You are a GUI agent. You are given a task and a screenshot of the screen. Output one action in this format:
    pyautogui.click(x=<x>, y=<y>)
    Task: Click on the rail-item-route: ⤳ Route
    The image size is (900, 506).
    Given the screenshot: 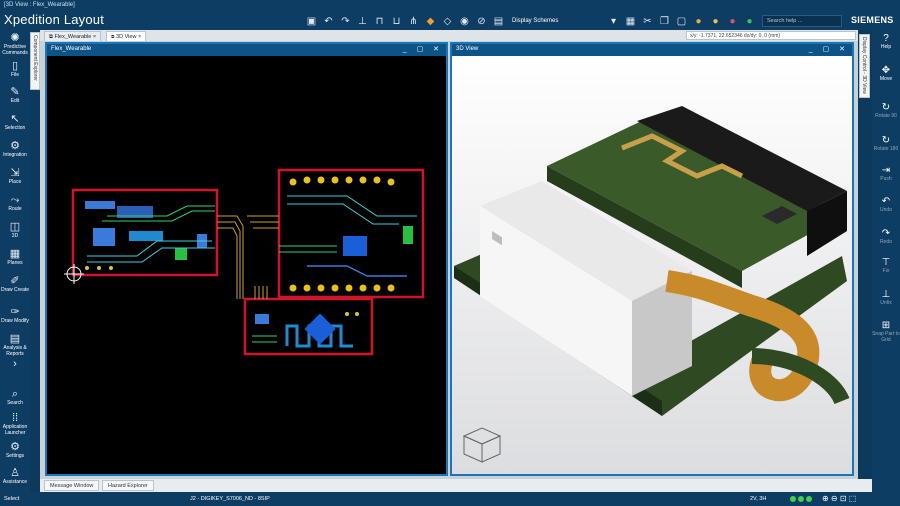 What is the action you would take?
    pyautogui.click(x=15, y=203)
    